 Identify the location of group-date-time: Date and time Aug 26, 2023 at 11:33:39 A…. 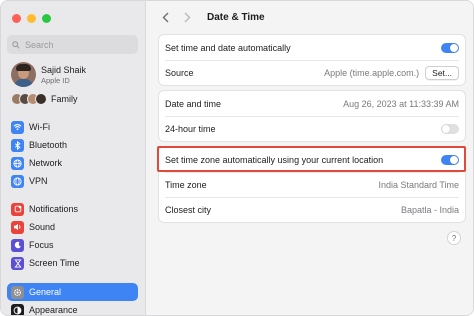
(312, 116).